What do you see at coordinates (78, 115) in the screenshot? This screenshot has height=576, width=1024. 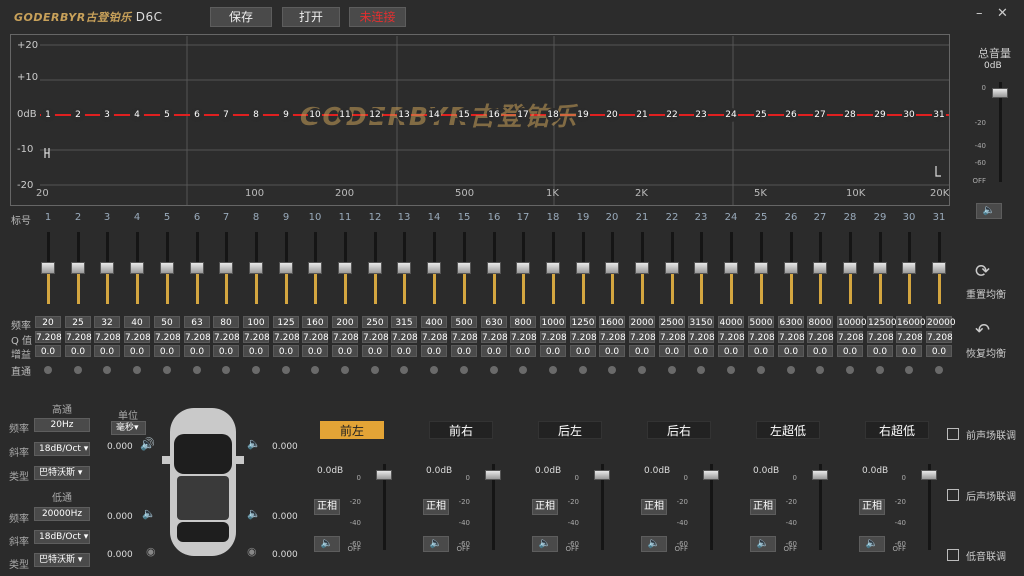 I see `eq-point: 2` at bounding box center [78, 115].